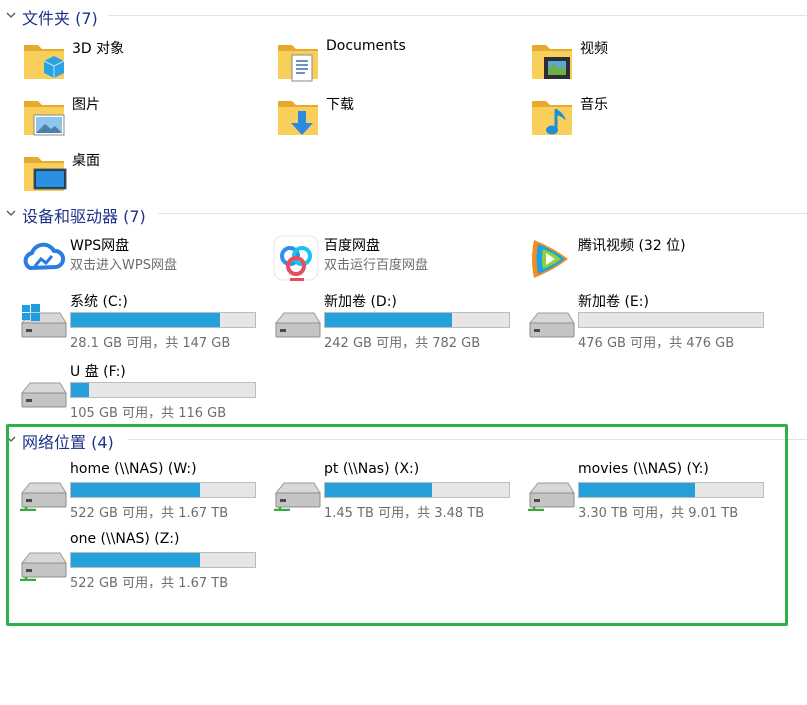 The width and height of the screenshot is (807, 705). What do you see at coordinates (100, 246) in the screenshot?
I see `app-name: WPS网盘` at bounding box center [100, 246].